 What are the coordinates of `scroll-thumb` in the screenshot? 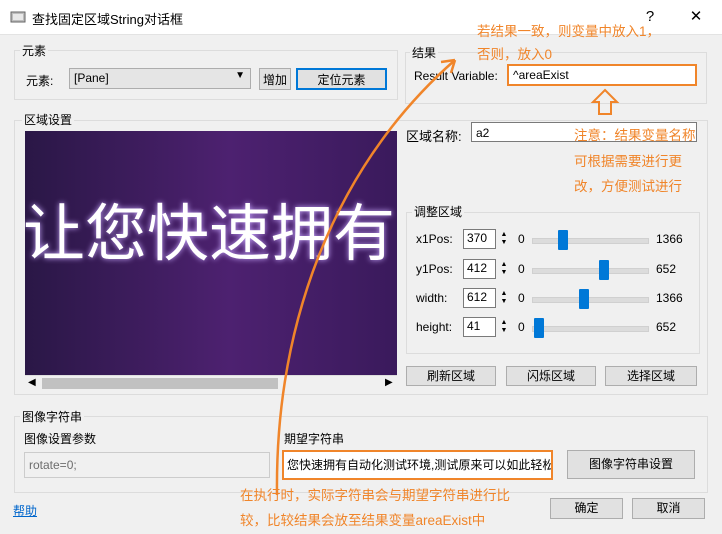 It's located at (160, 383).